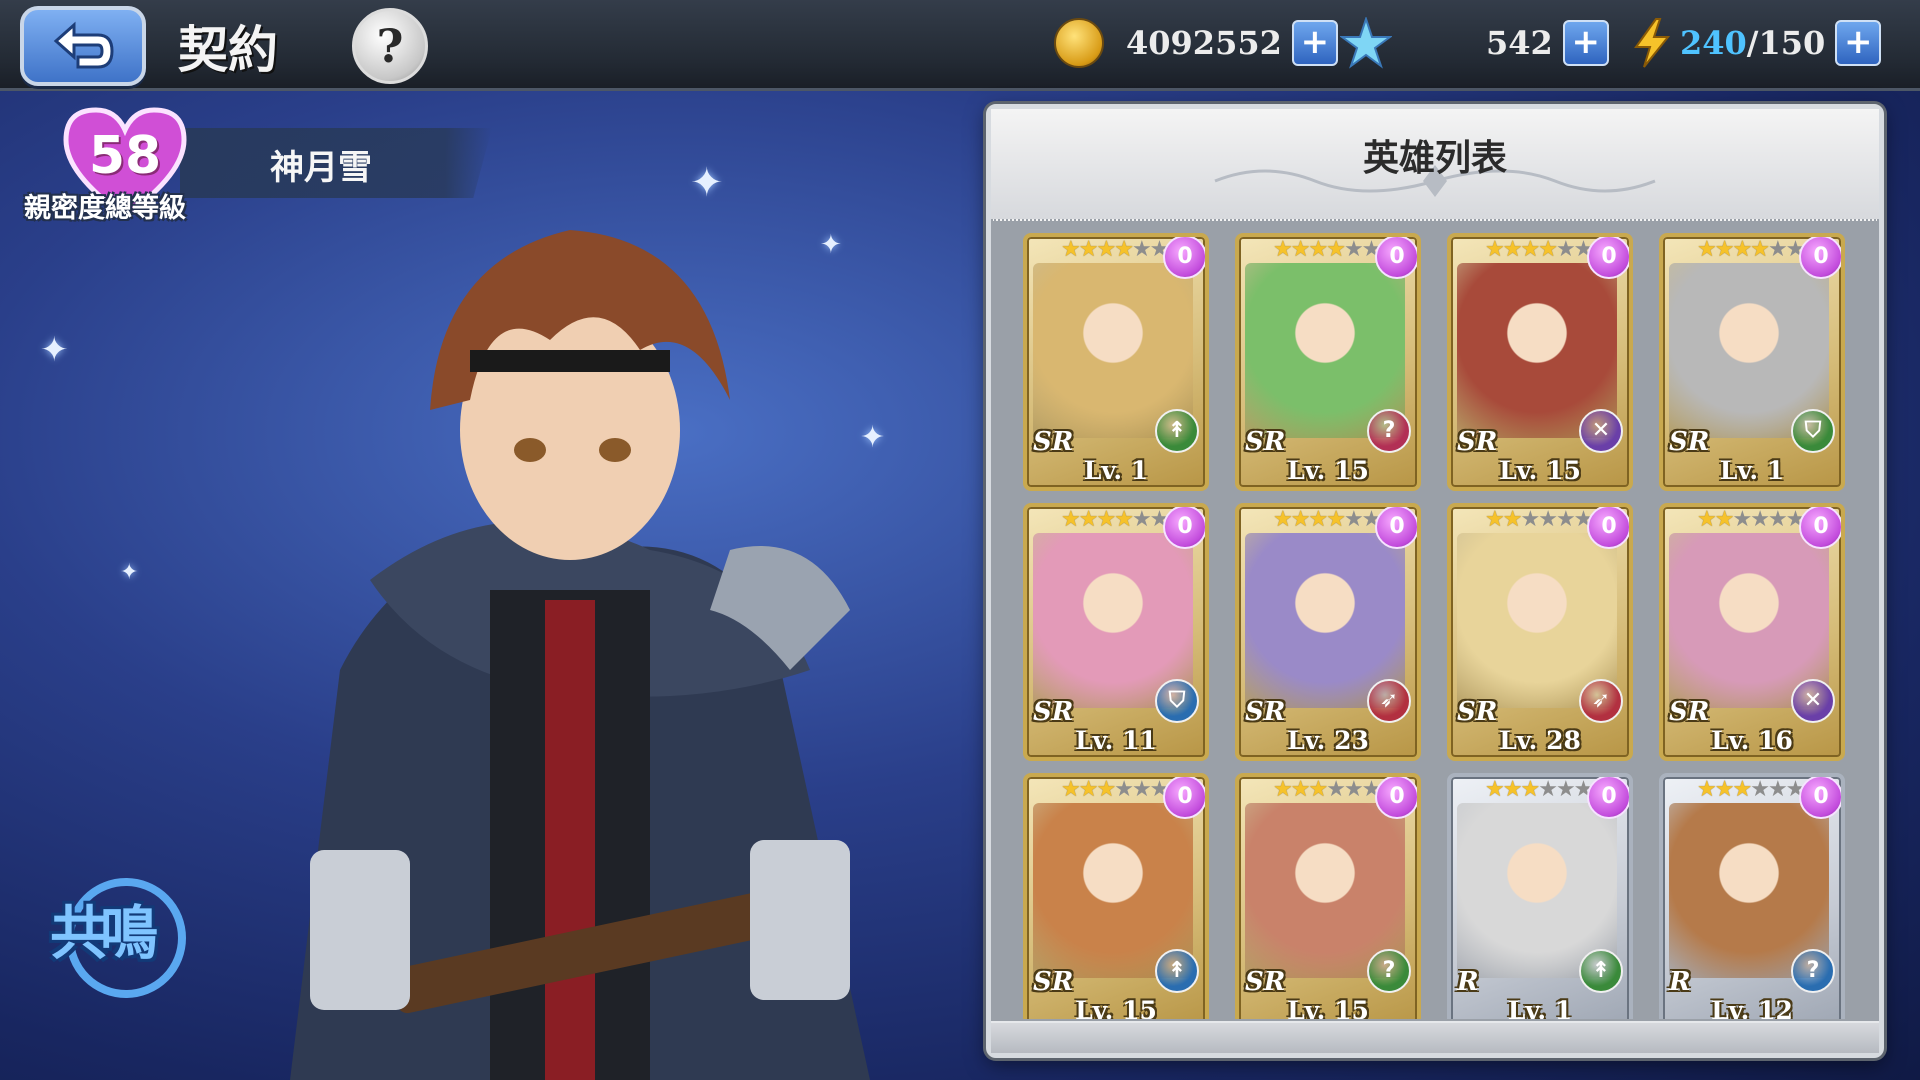 Image resolution: width=1920 pixels, height=1080 pixels. Describe the element at coordinates (104, 933) in the screenshot. I see `resonance-label: 共鳴` at that location.